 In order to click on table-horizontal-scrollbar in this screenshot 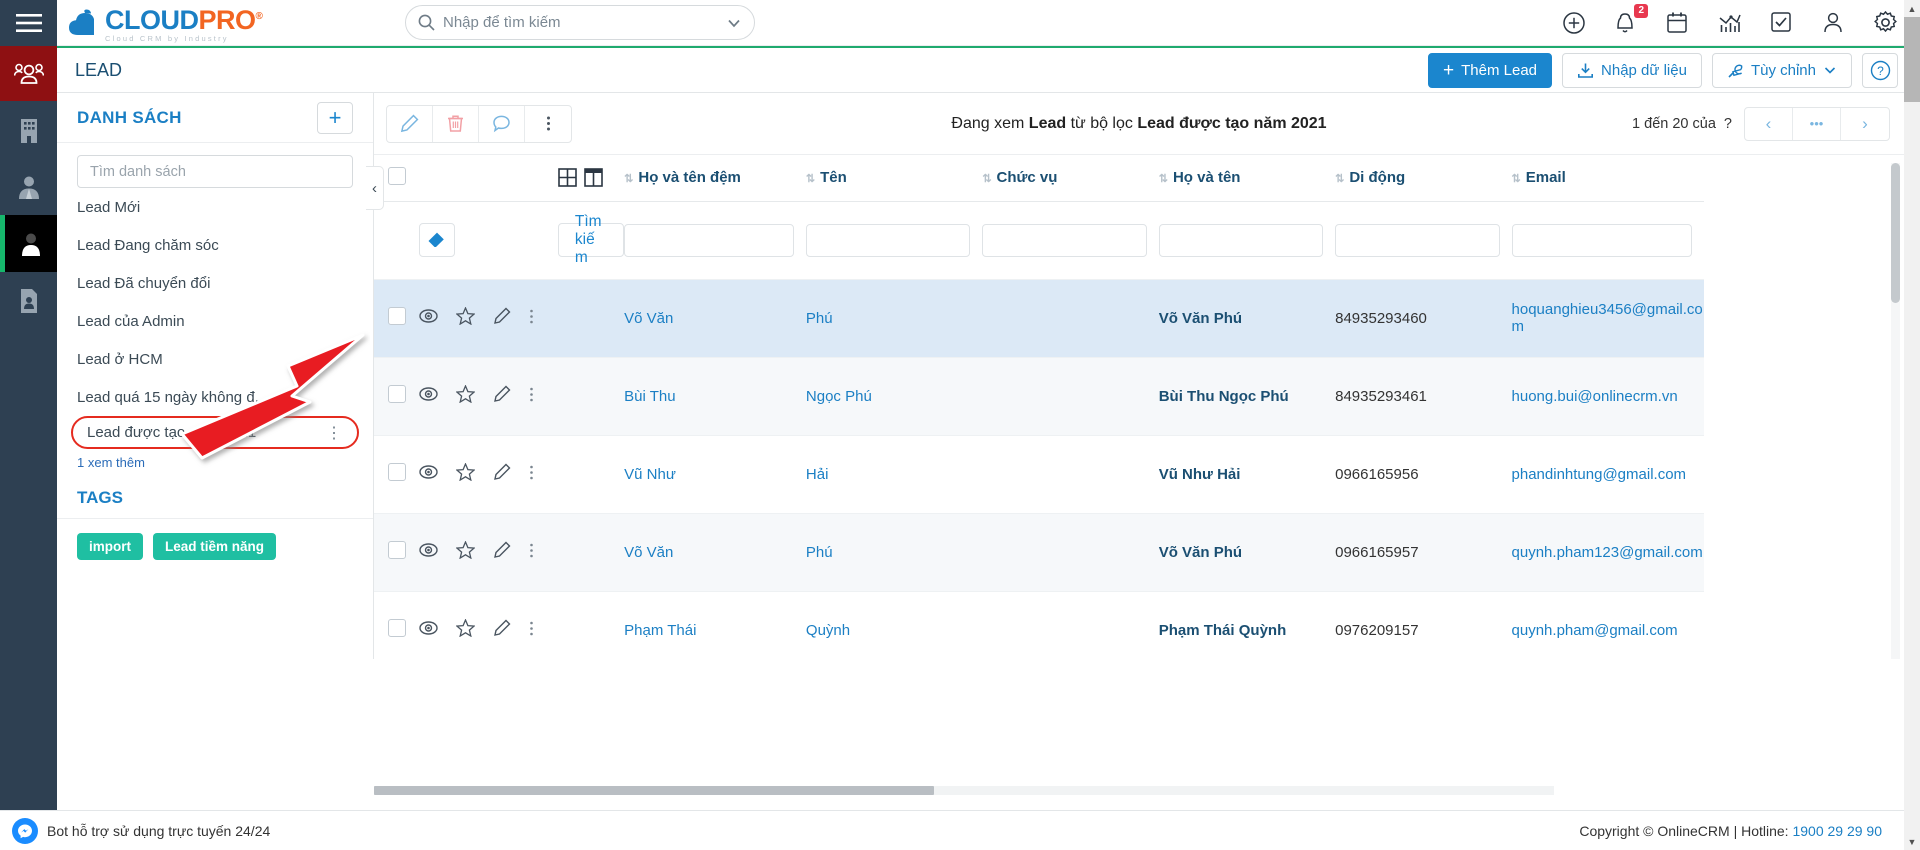, I will do `click(964, 790)`.